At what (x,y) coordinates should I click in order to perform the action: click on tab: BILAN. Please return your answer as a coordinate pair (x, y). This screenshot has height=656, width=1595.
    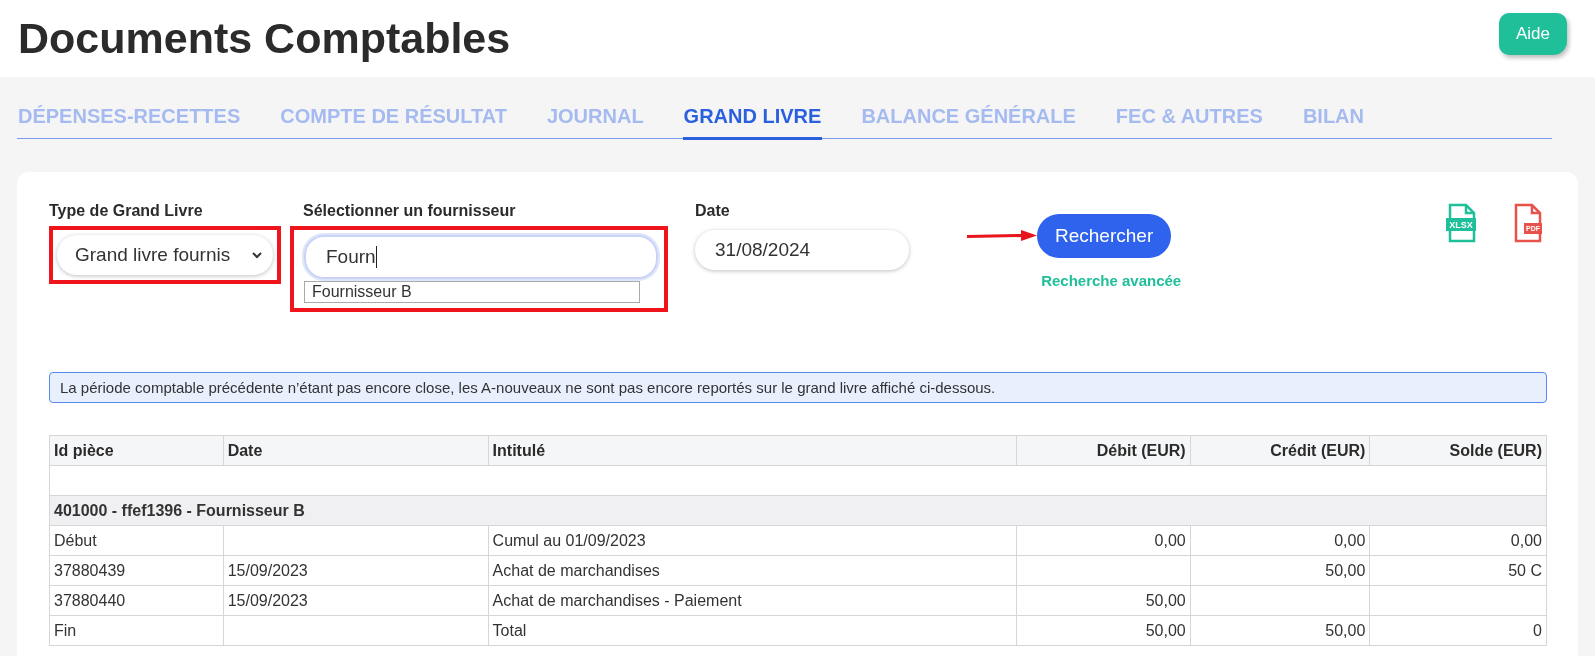
    Looking at the image, I should click on (1333, 122).